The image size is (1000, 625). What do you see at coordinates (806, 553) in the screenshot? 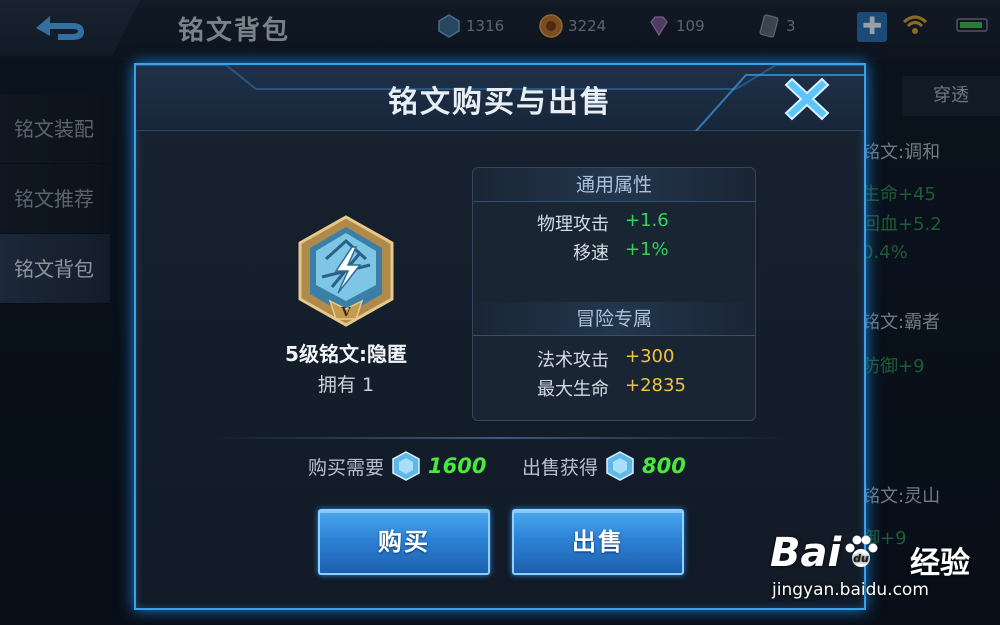
I see `watermark-brand-a: Bai` at bounding box center [806, 553].